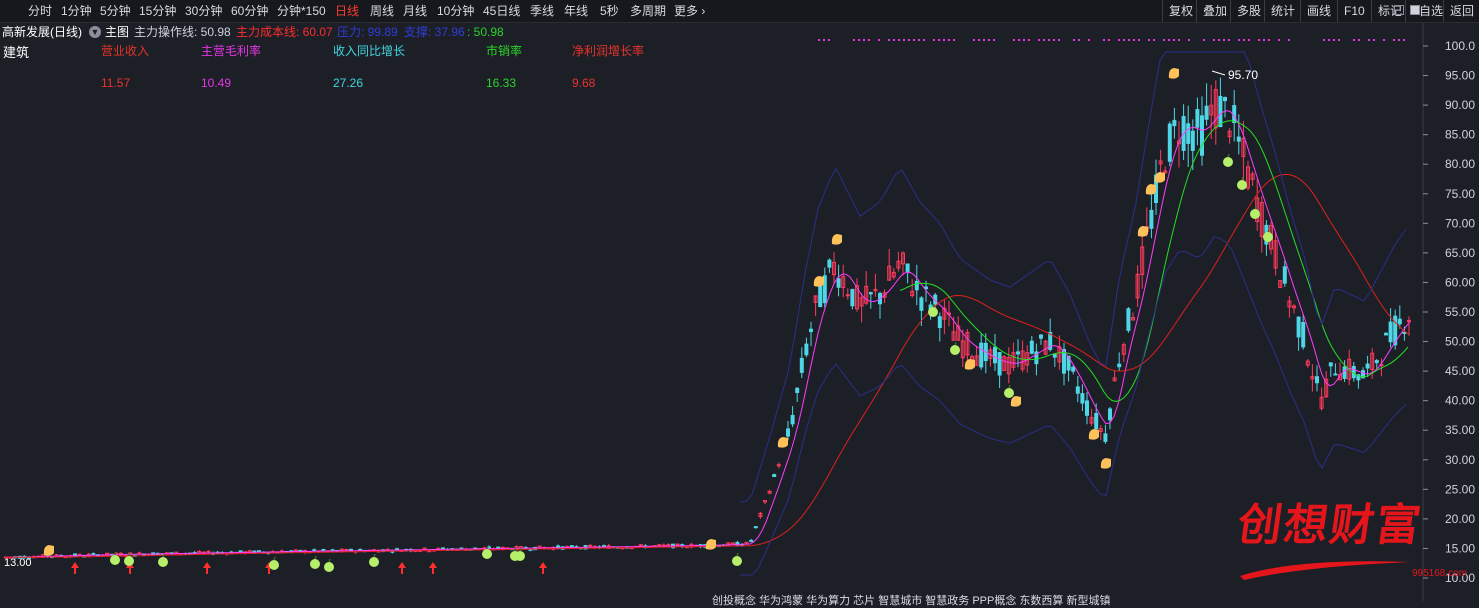 The image size is (1479, 608). What do you see at coordinates (1460, 430) in the screenshot?
I see `y-axis-label: 35.00` at bounding box center [1460, 430].